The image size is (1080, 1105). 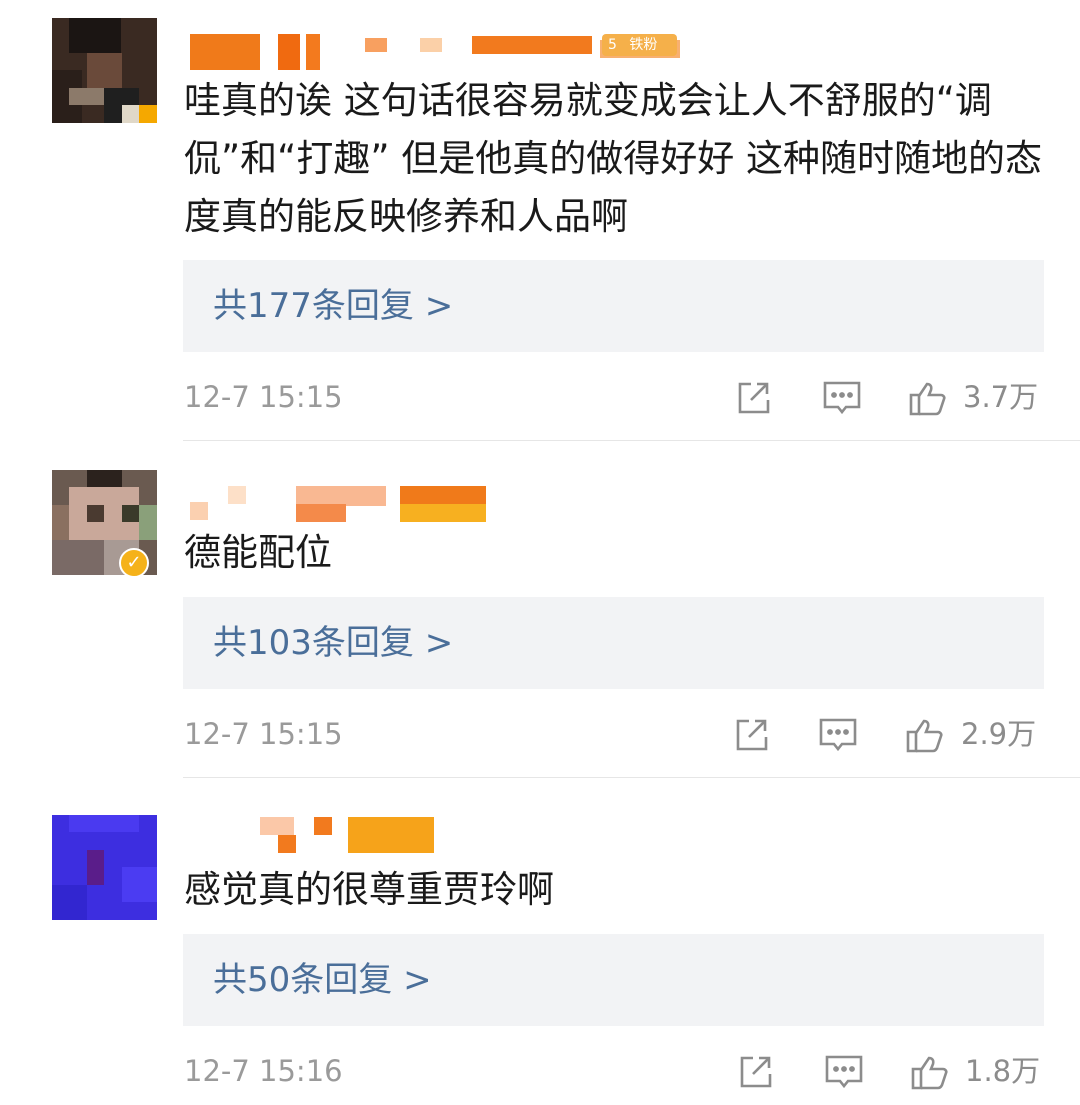 What do you see at coordinates (134, 563) in the screenshot?
I see `verified-badge-icon: ✓` at bounding box center [134, 563].